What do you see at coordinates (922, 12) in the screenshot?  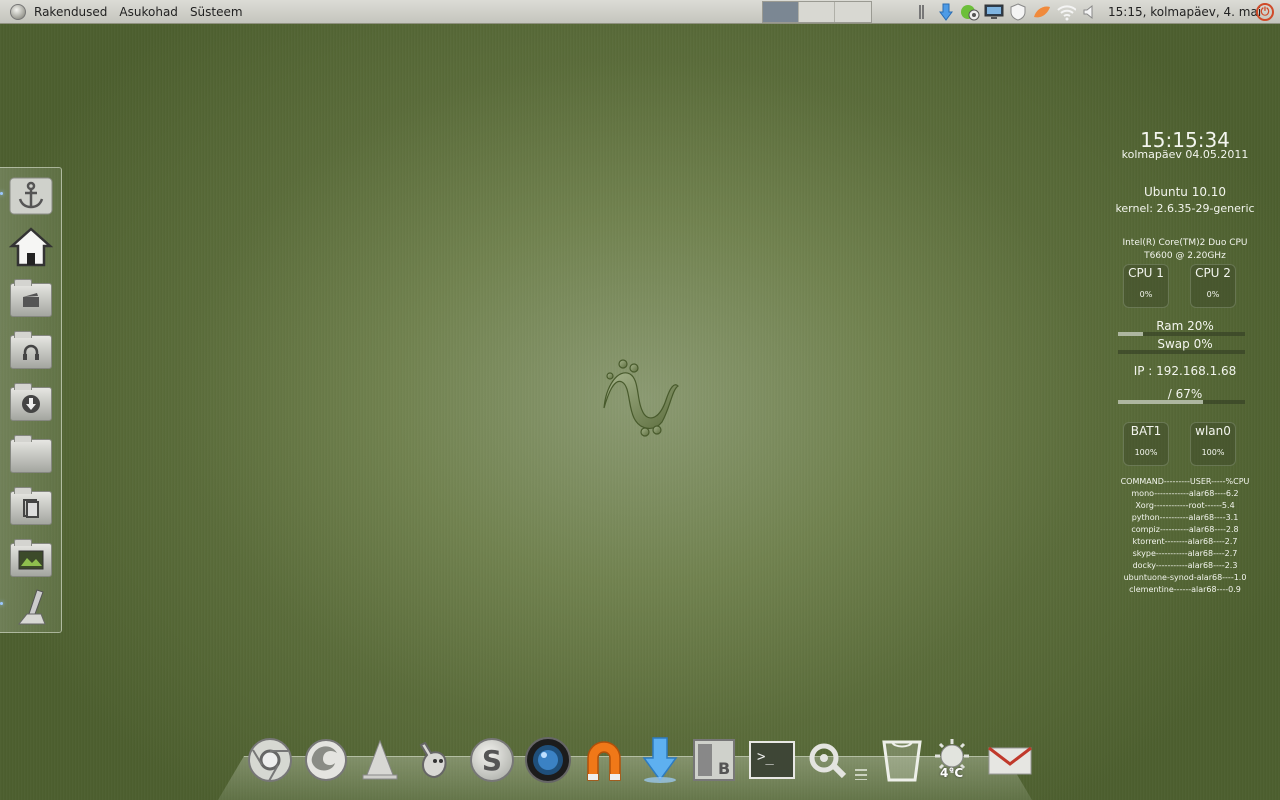 I see `drag-handle-icon` at bounding box center [922, 12].